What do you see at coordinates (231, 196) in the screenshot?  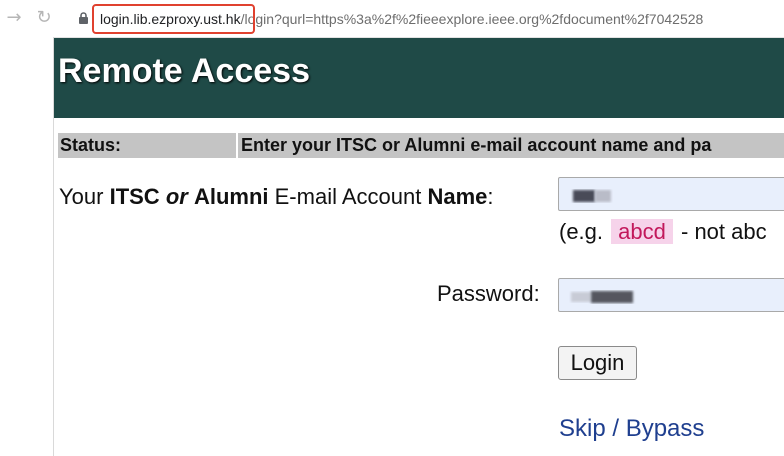 I see `label-alumni: Alumni` at bounding box center [231, 196].